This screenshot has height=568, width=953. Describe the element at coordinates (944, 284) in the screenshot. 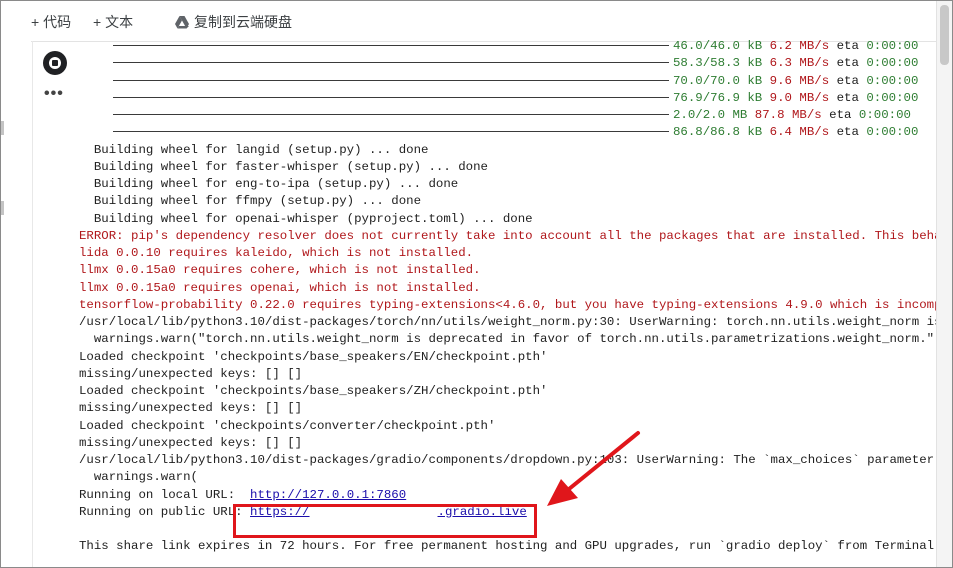

I see `vertical-scrollbar` at that location.